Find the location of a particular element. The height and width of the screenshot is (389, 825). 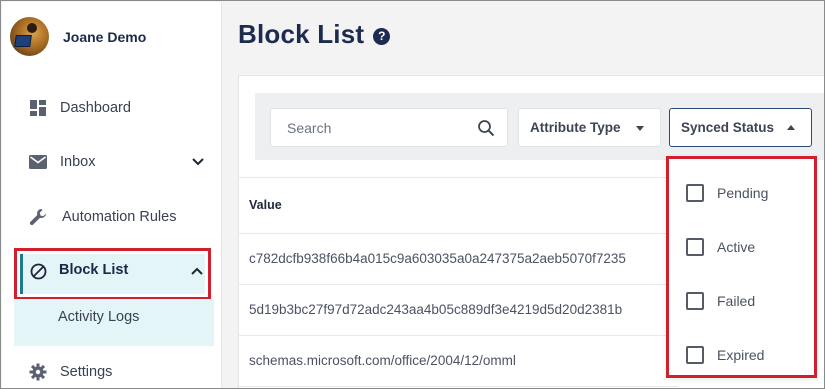

sidebar-item-label: Automation Rules is located at coordinates (119, 217).